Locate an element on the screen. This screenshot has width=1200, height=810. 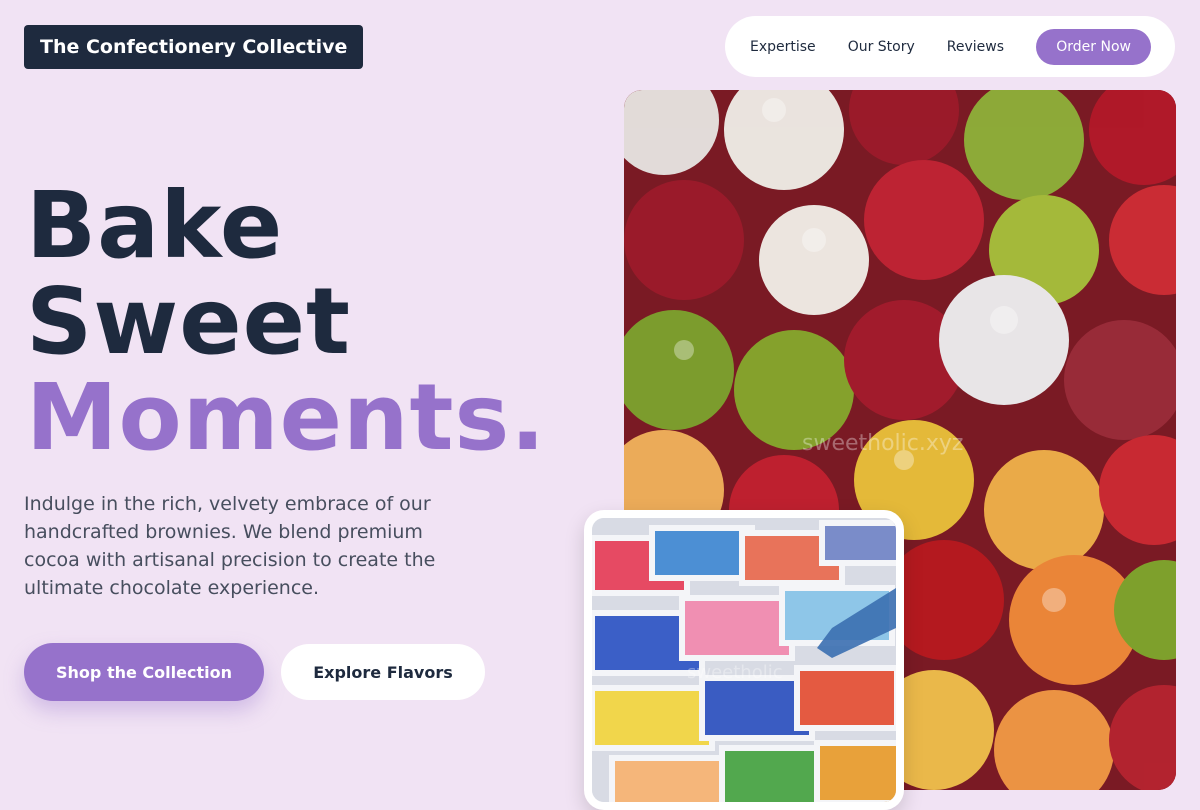
hero-title-line-1: Bake is located at coordinates (155, 225).